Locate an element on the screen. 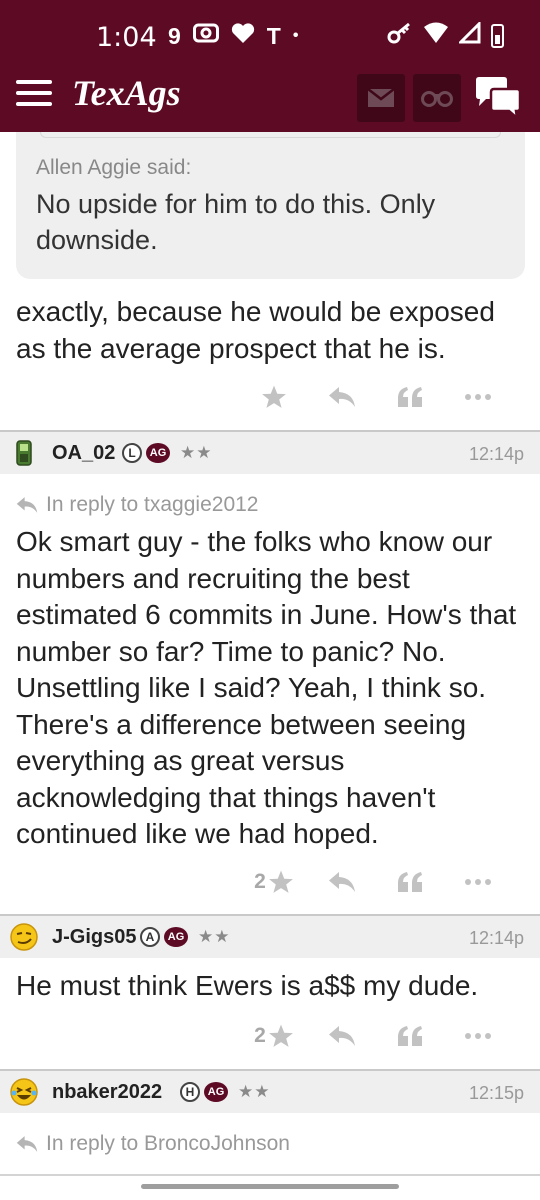  battery-icon is located at coordinates (497, 36).